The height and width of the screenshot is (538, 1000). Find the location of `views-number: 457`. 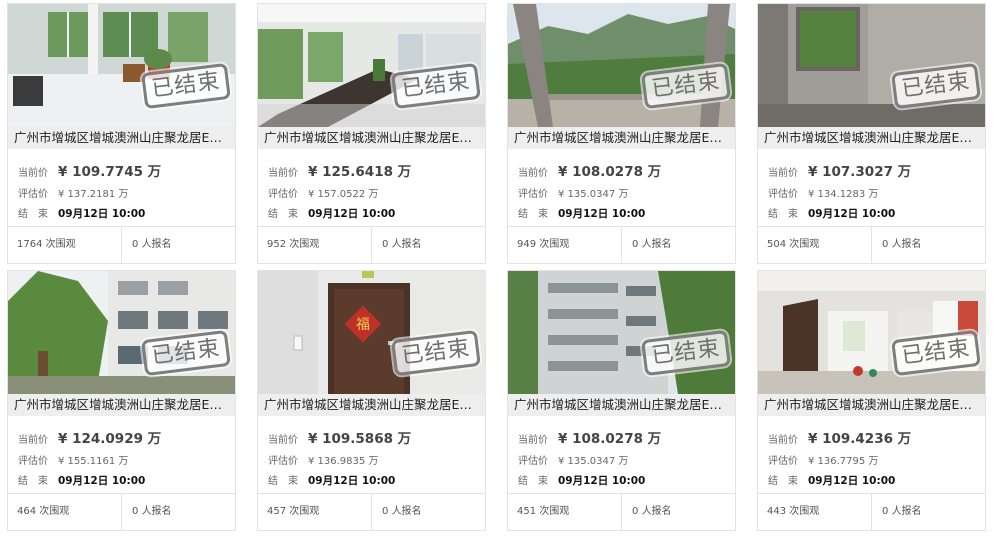

views-number: 457 is located at coordinates (277, 511).